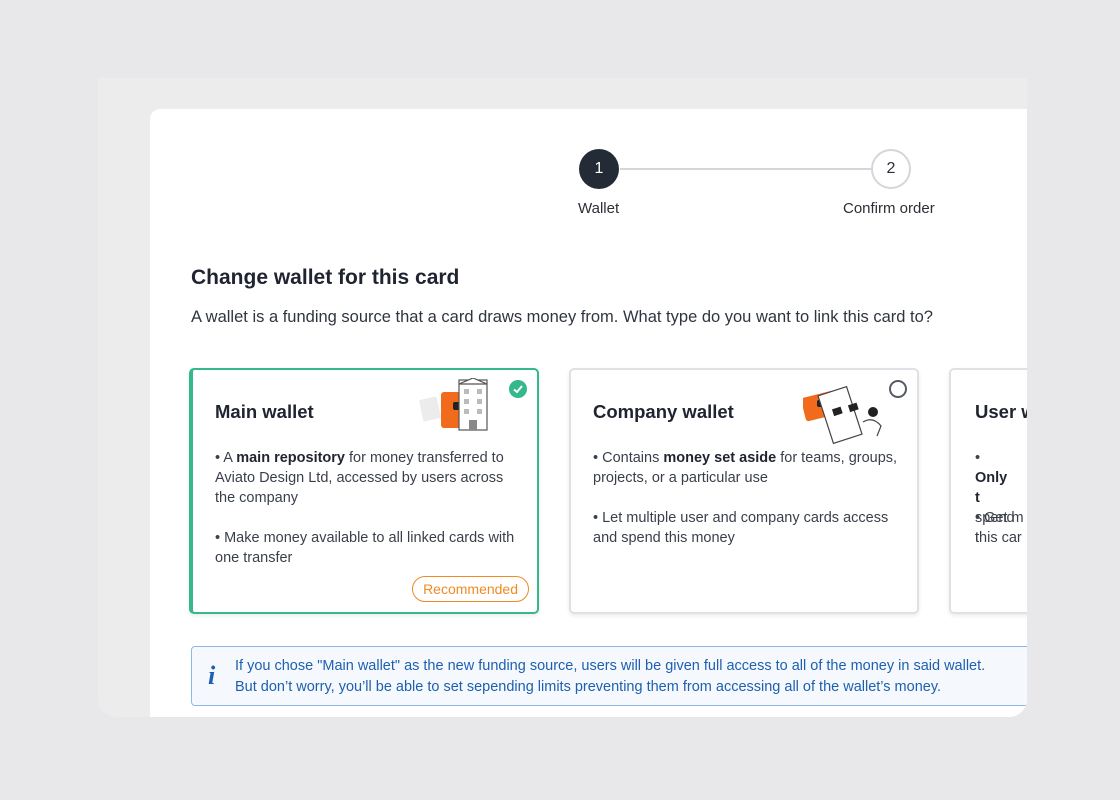 The height and width of the screenshot is (800, 1120). I want to click on card-title: Company wallet, so click(663, 411).